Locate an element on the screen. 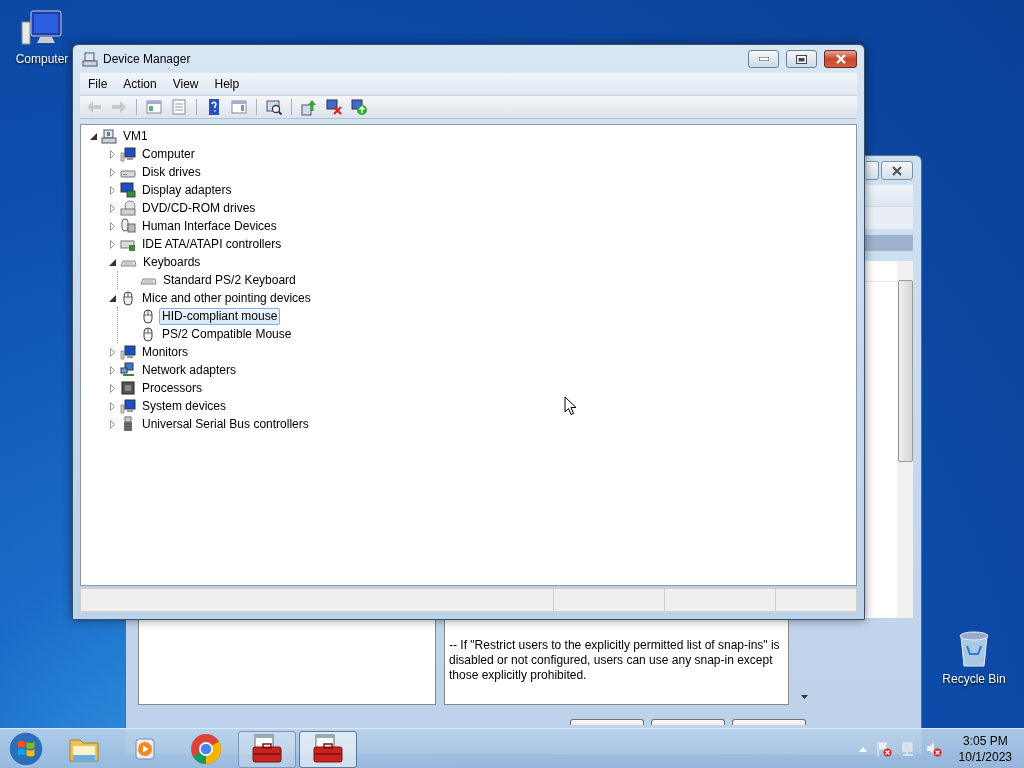 This screenshot has height=768, width=1024. mouse-pointer-icon is located at coordinates (570, 406).